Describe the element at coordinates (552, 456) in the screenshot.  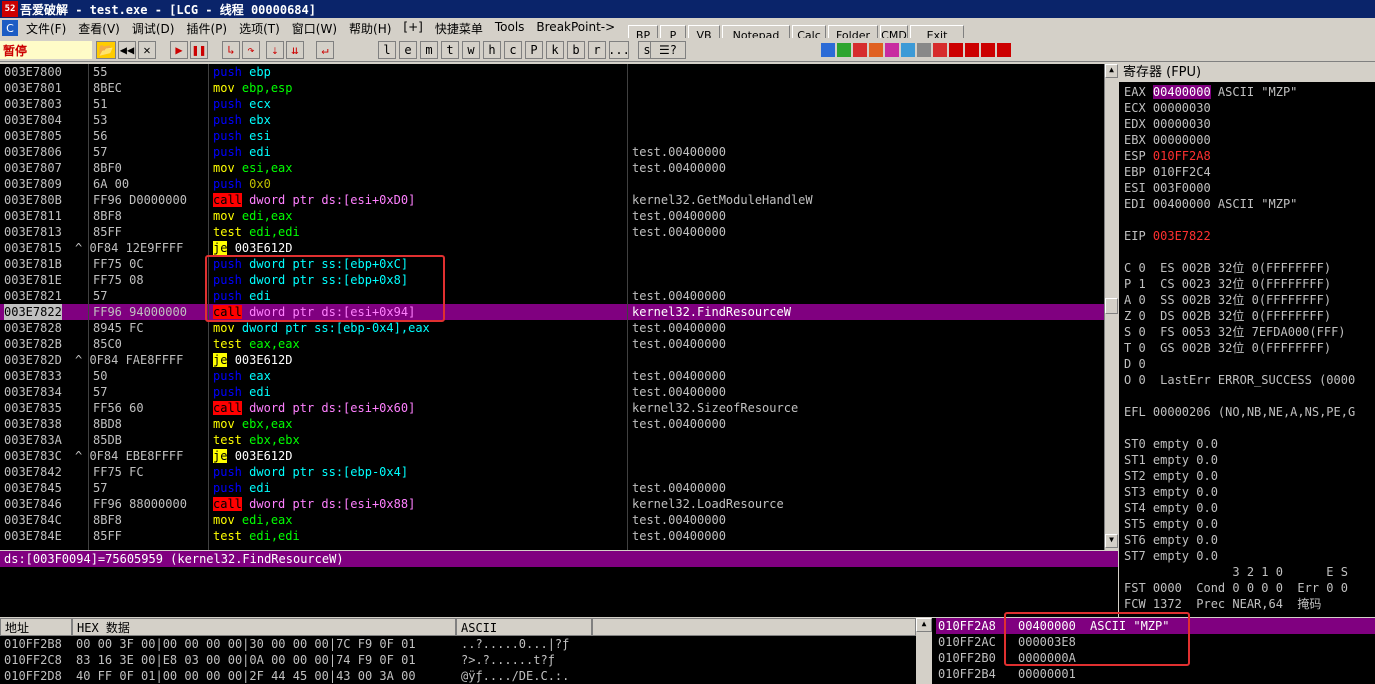
I see `disasm-row: 003E783C ^ 0F84 EBE8FFFF je 003E612D` at that location.